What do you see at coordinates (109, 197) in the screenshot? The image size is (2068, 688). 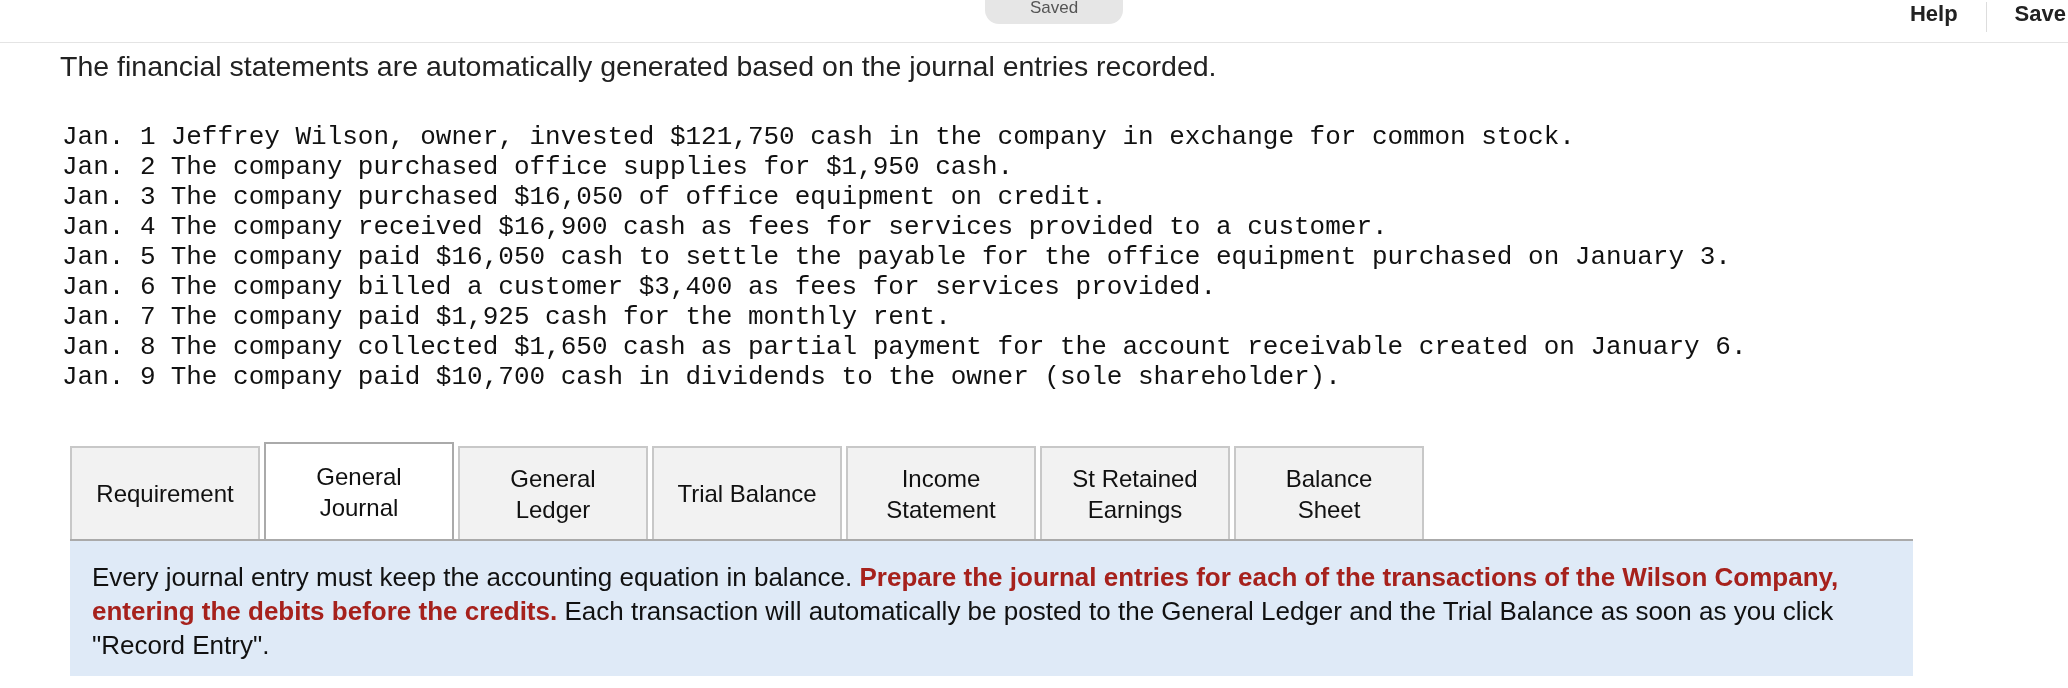 I see `transaction-date: Jan. 3` at bounding box center [109, 197].